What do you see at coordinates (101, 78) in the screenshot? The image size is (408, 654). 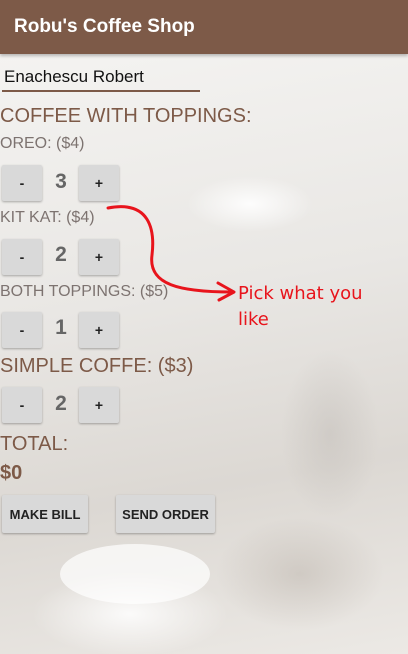 I see `name-input` at bounding box center [101, 78].